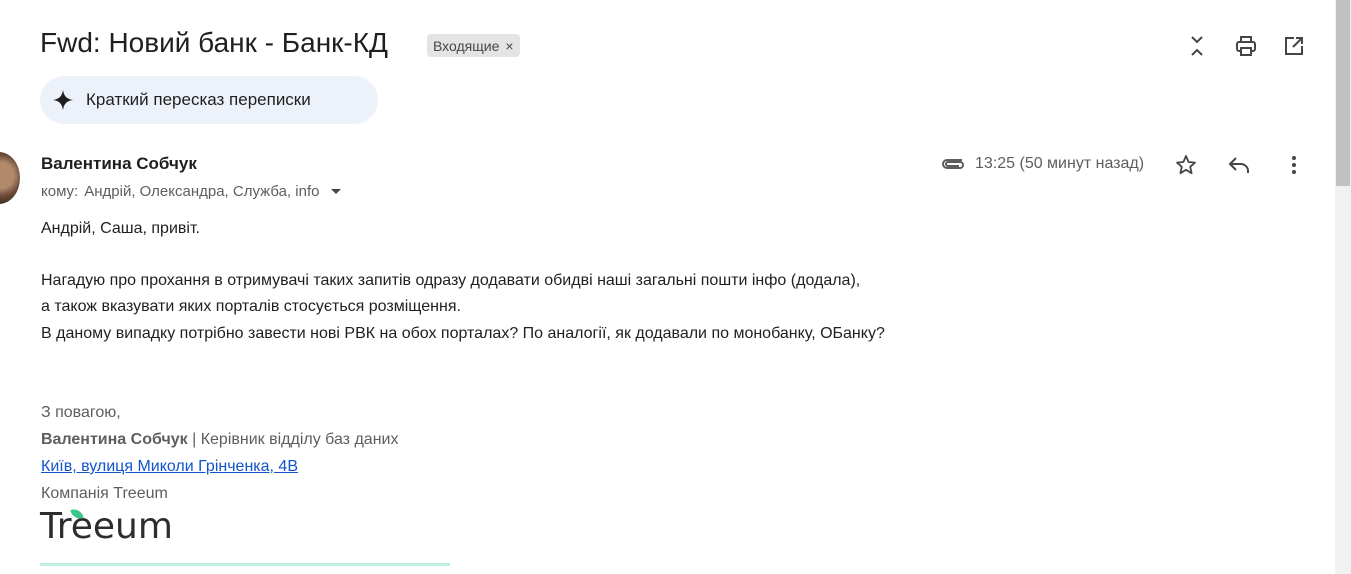 The width and height of the screenshot is (1351, 574). I want to click on more-vert-icon, so click(1294, 165).